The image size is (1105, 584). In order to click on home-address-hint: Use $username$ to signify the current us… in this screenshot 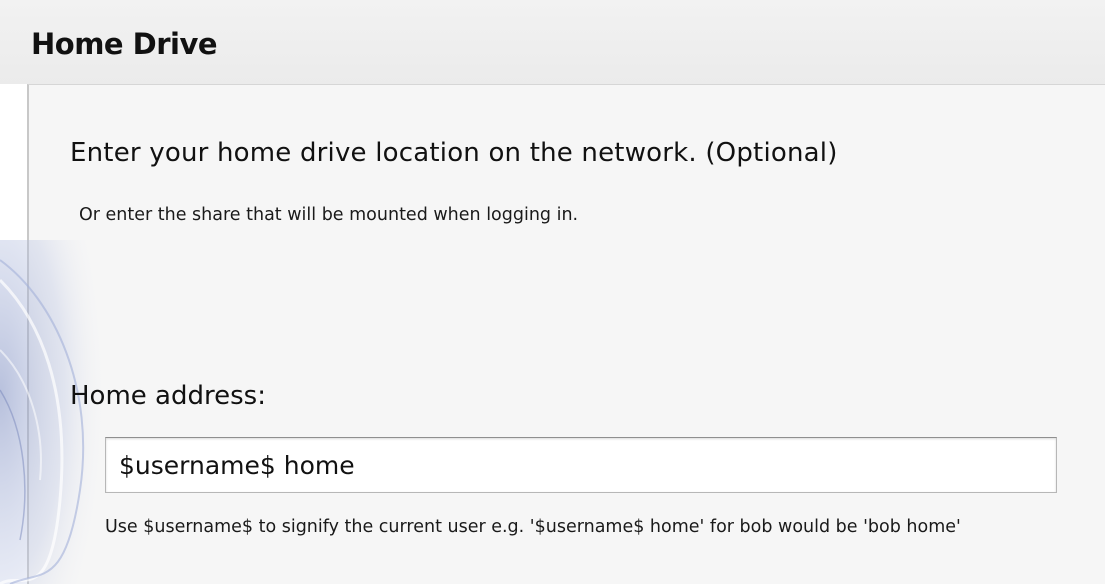, I will do `click(533, 527)`.